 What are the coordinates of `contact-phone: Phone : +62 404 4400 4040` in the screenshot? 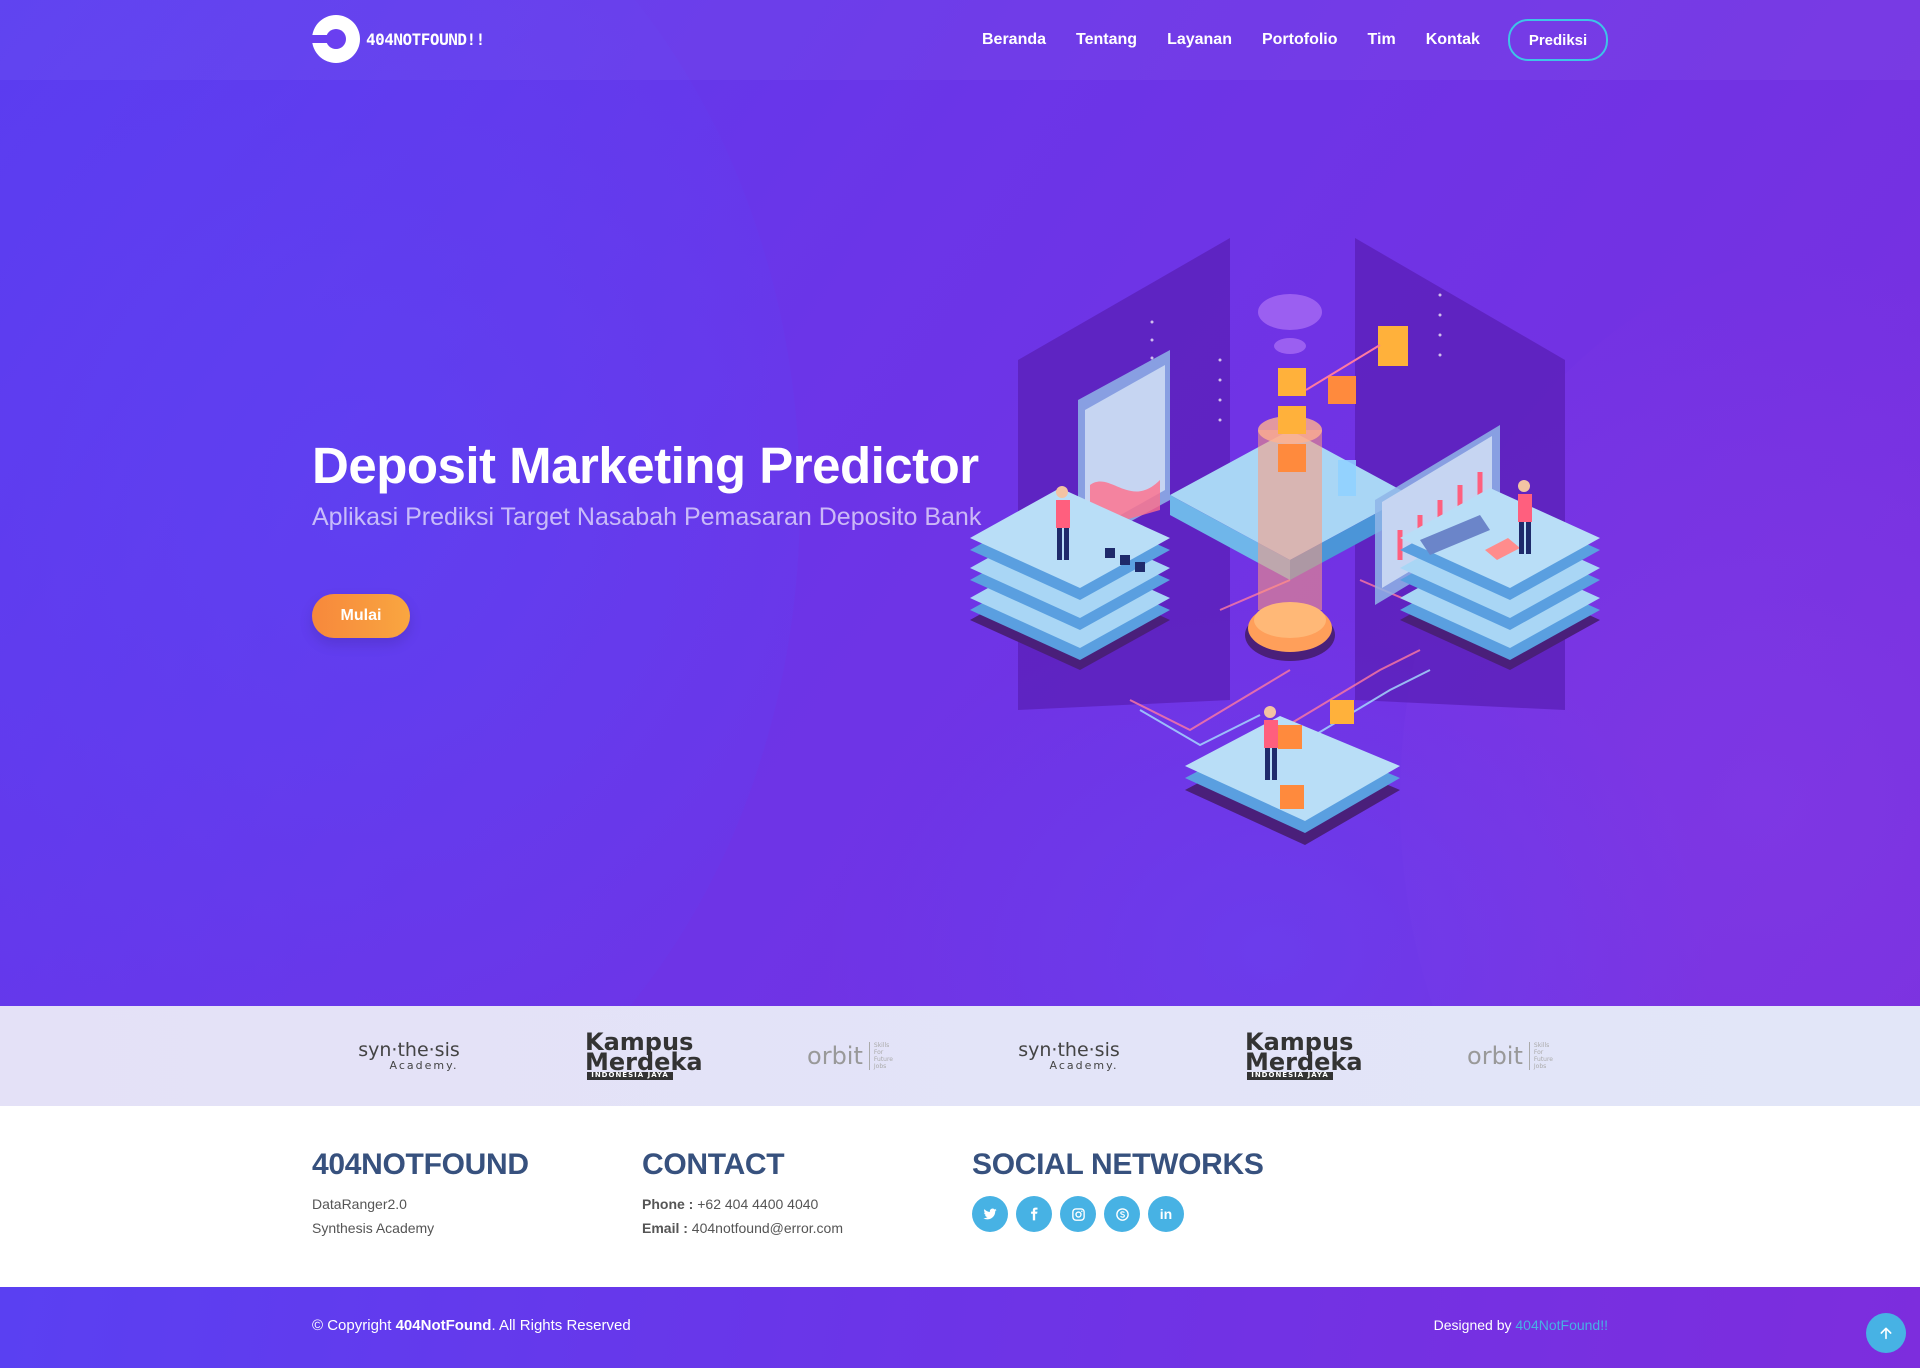 It's located at (742, 1204).